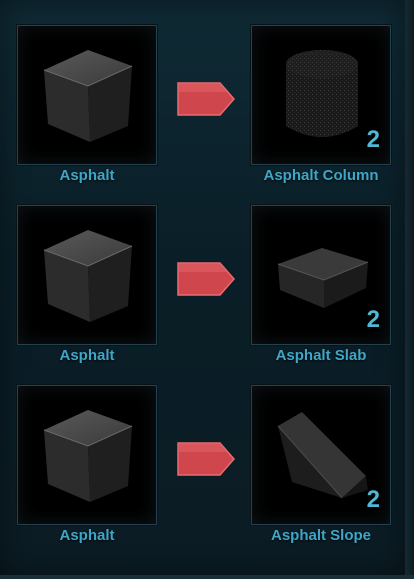  What do you see at coordinates (321, 175) in the screenshot?
I see `output-label: Asphalt Column` at bounding box center [321, 175].